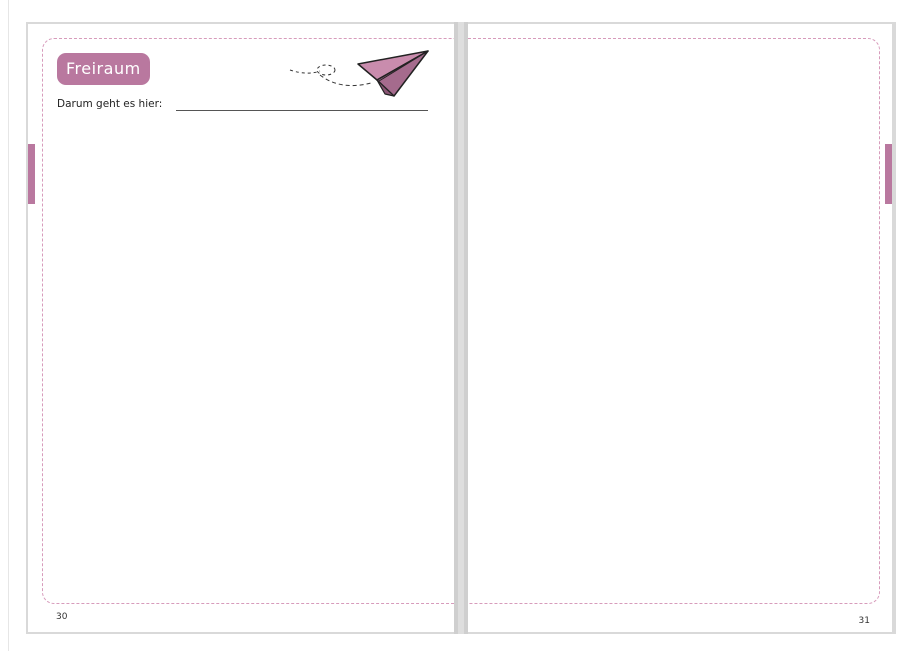 This screenshot has width=899, height=651. What do you see at coordinates (103, 69) in the screenshot?
I see `page-title: Freiraum` at bounding box center [103, 69].